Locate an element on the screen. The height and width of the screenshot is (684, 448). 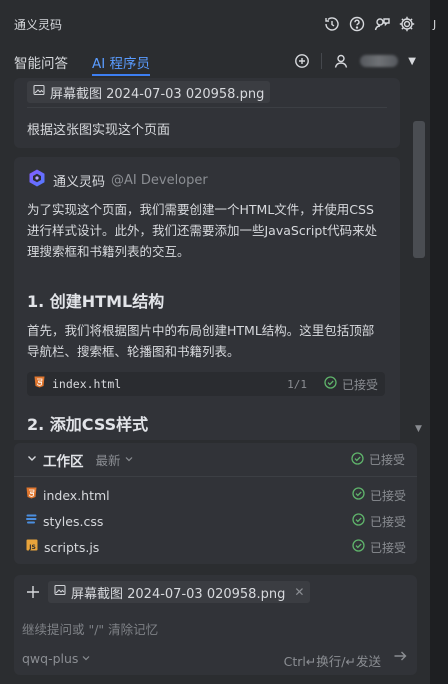
workspace-header: 工作区 最新 已接受 is located at coordinates (215, 460).